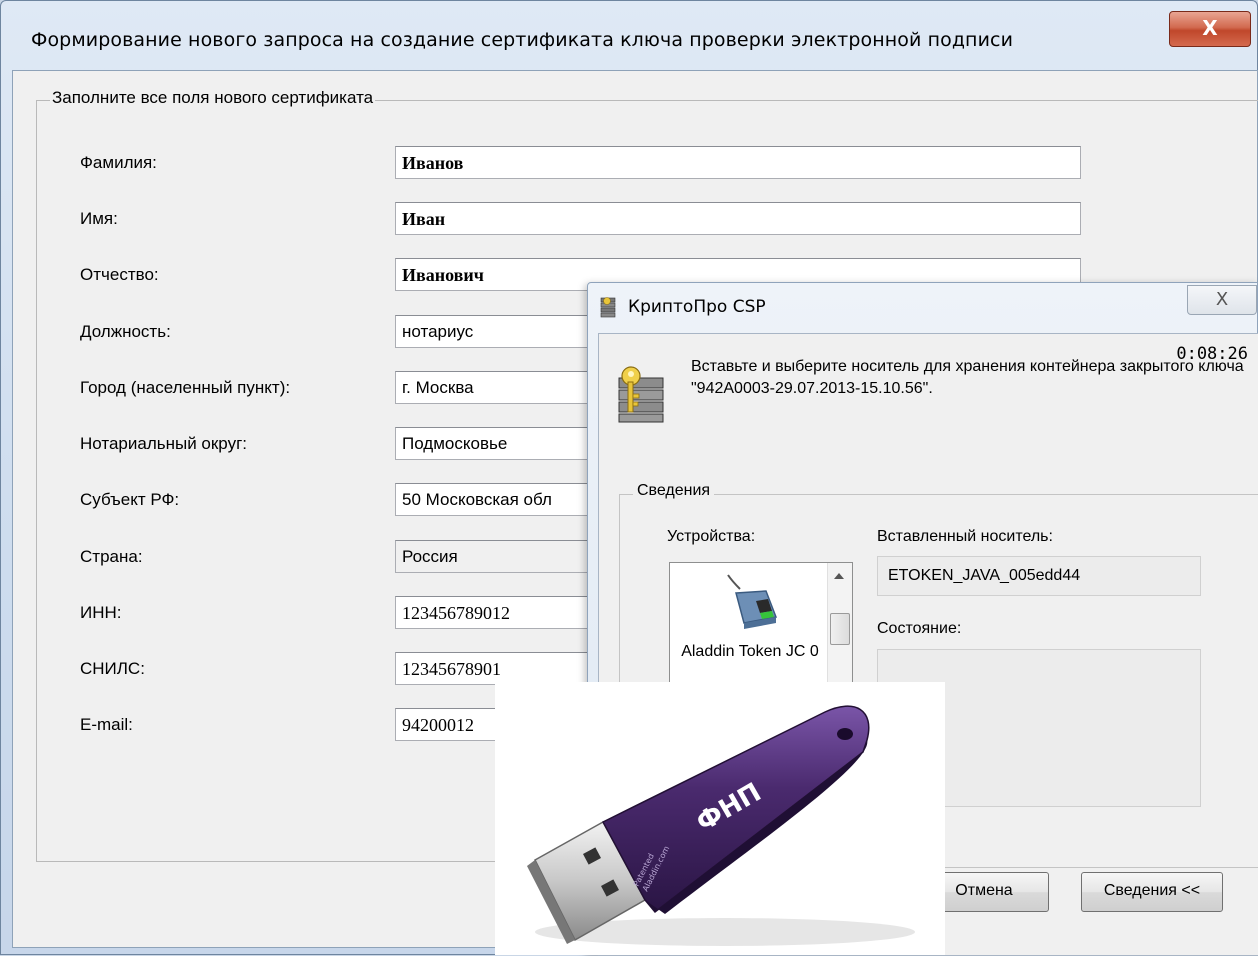 Image resolution: width=1258 pixels, height=956 pixels. Describe the element at coordinates (608, 307) in the screenshot. I see `cryptopro-app-icon` at that location.